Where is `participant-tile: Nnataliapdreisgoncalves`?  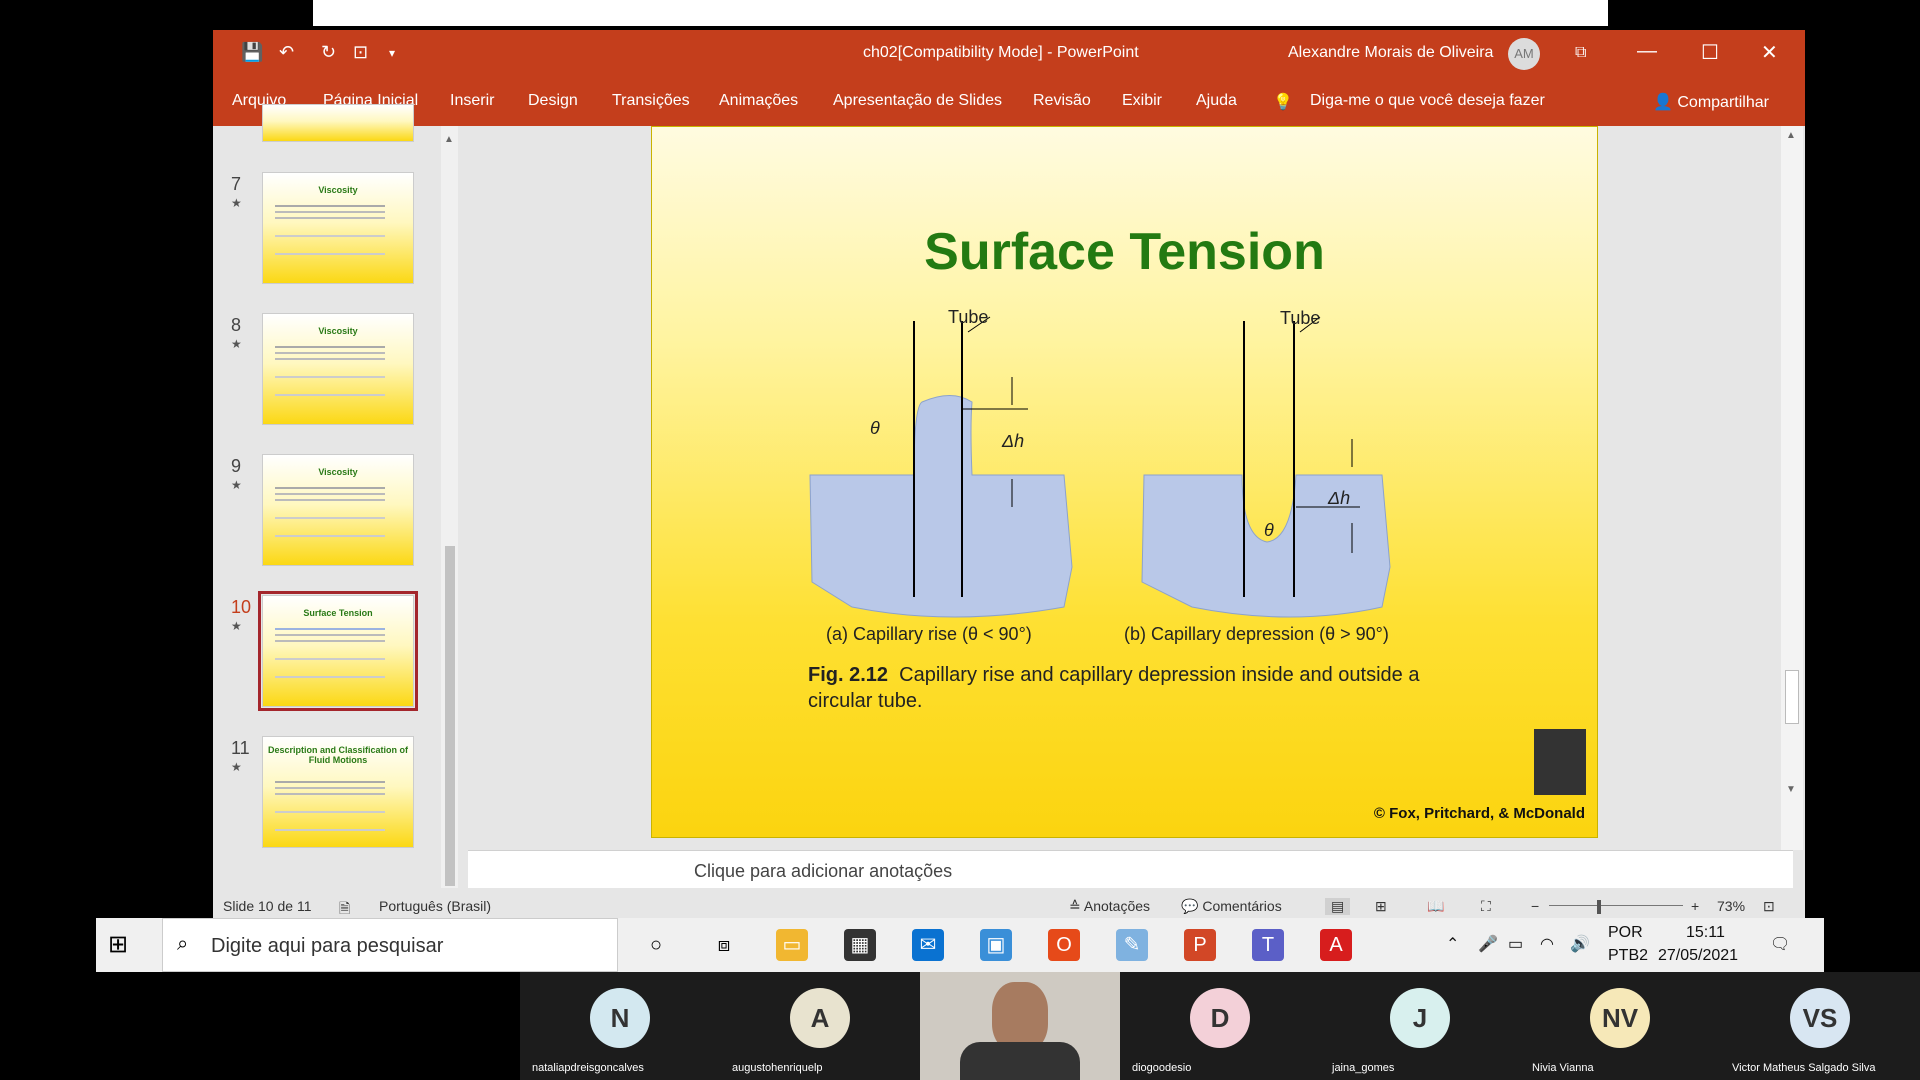 participant-tile: Nnataliapdreisgoncalves is located at coordinates (620, 1026).